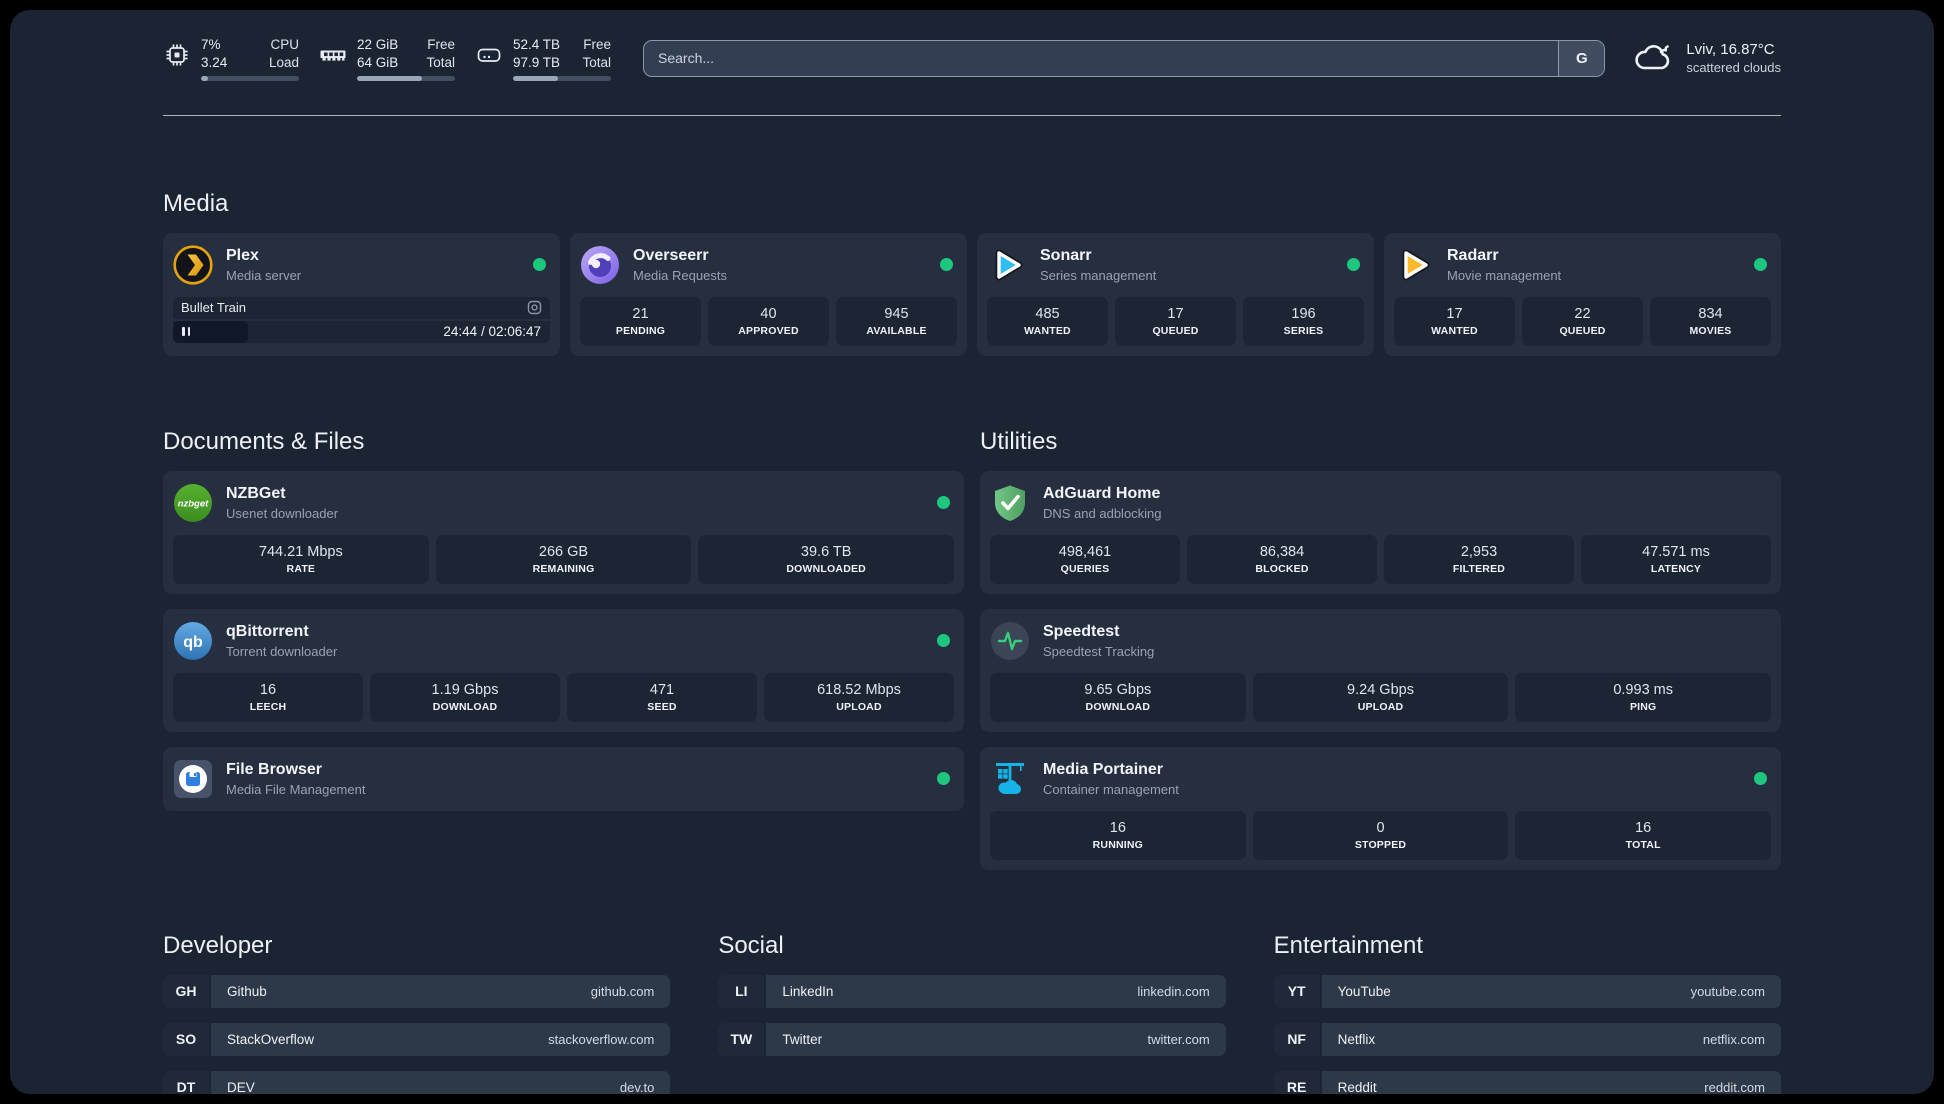  I want to click on bookmark-url: dev.to, so click(637, 1086).